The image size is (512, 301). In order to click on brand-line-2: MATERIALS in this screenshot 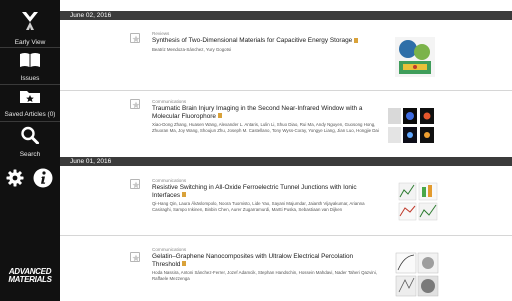, I will do `click(30, 279)`.